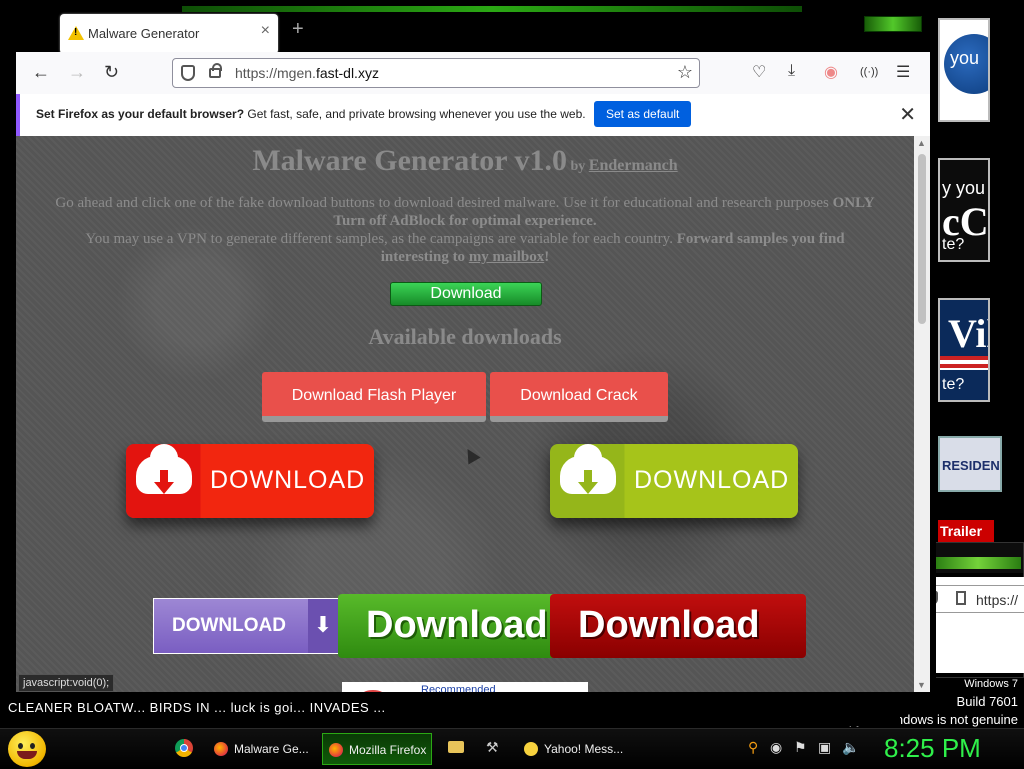 This screenshot has height=769, width=1024. I want to click on scroll-up-icon: ▲, so click(921, 143).